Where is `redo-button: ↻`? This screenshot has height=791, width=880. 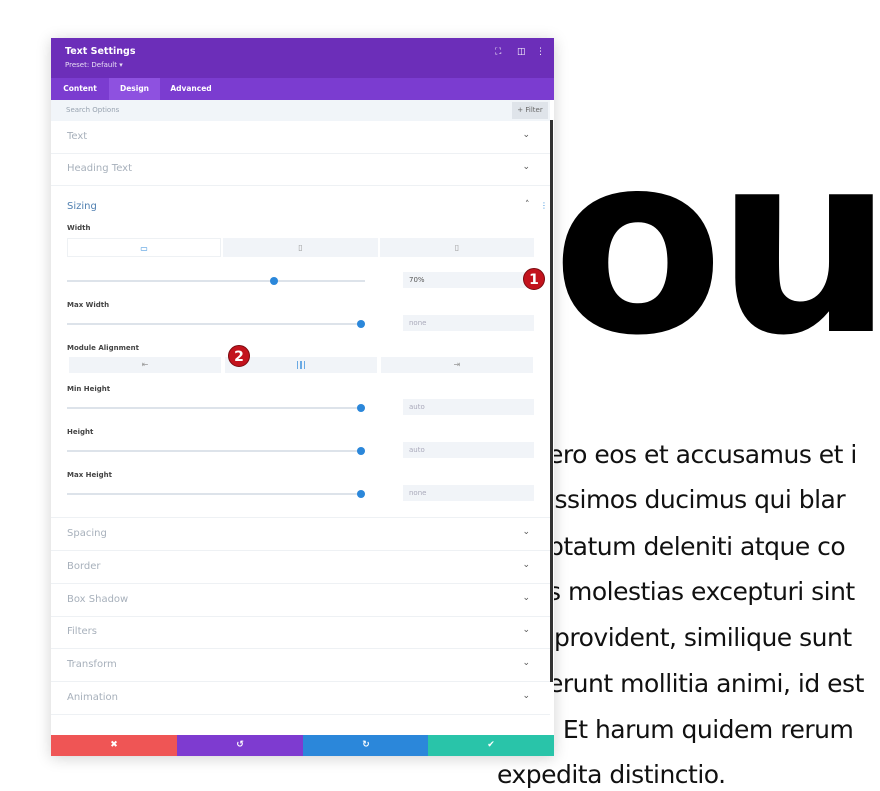
redo-button: ↻ is located at coordinates (366, 745).